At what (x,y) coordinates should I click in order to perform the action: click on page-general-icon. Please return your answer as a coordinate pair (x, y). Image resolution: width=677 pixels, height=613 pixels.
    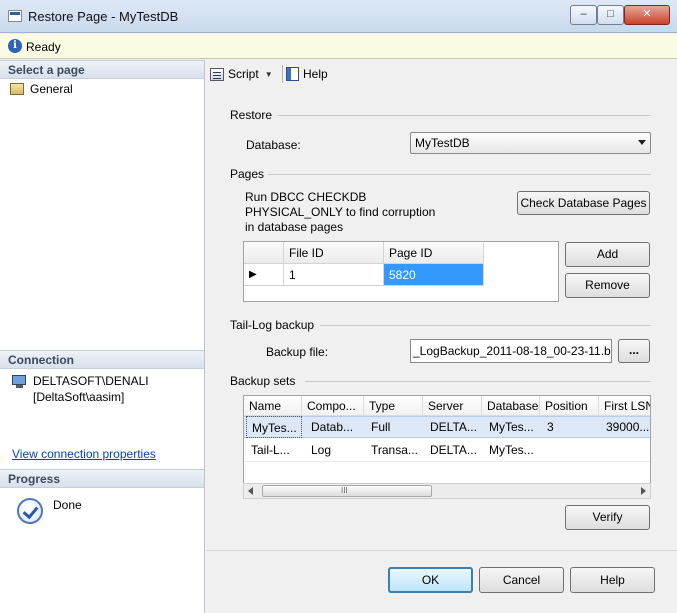
    Looking at the image, I should click on (17, 89).